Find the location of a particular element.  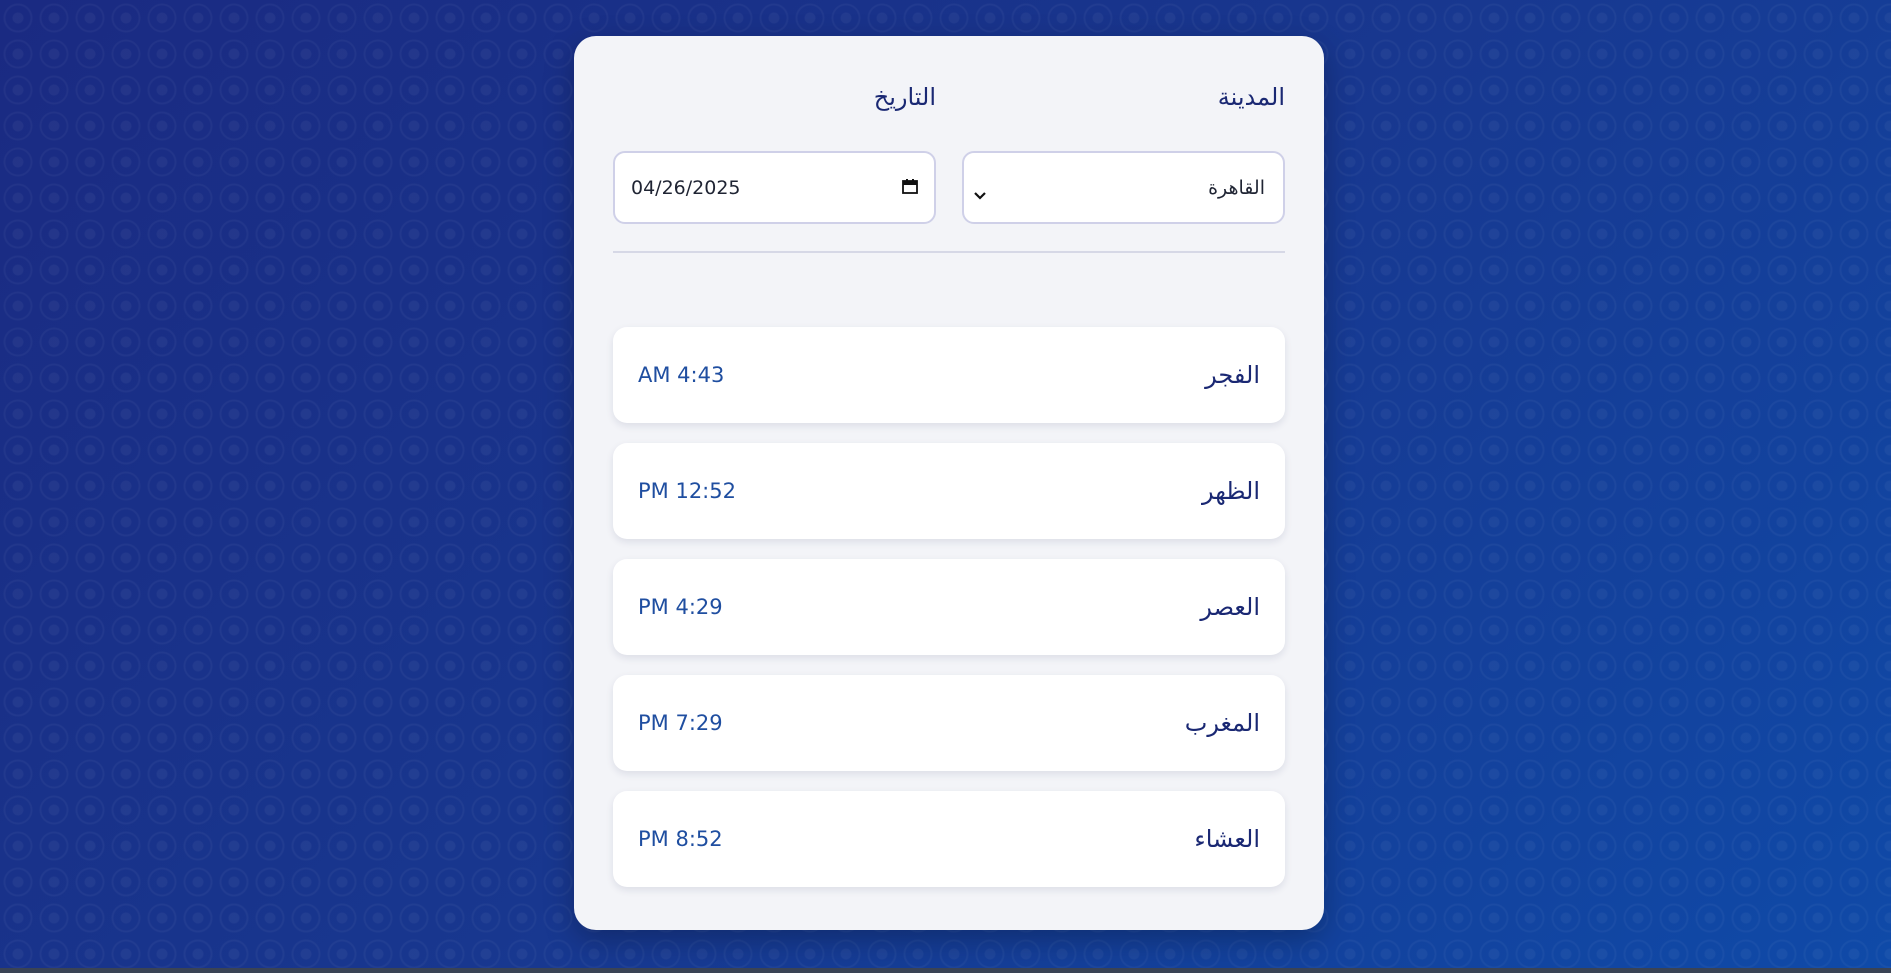

prayer-row-maghrib: المغرب PM 7:29 is located at coordinates (949, 723).